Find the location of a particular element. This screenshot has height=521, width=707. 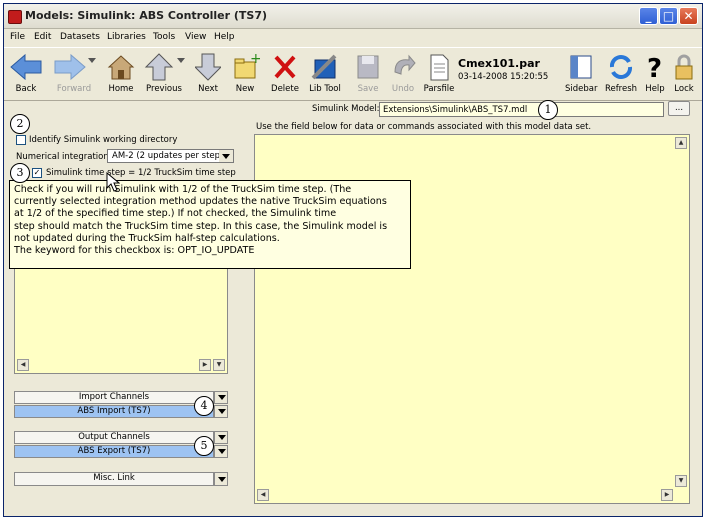

undo-icon is located at coordinates (405, 64).